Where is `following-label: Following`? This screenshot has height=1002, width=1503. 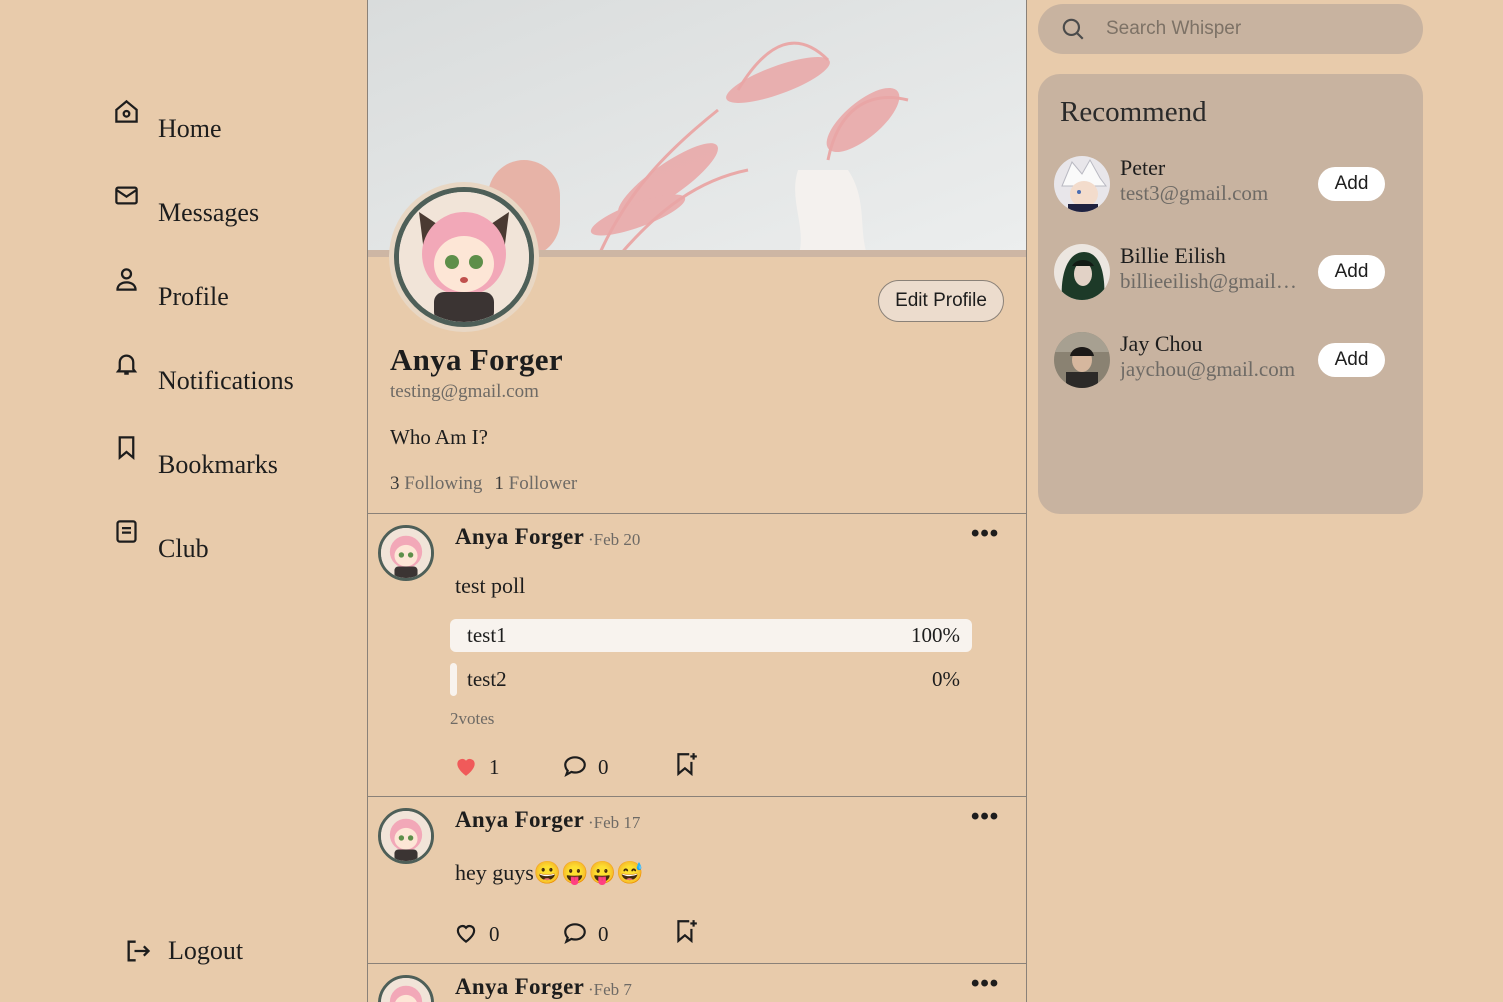 following-label: Following is located at coordinates (443, 483).